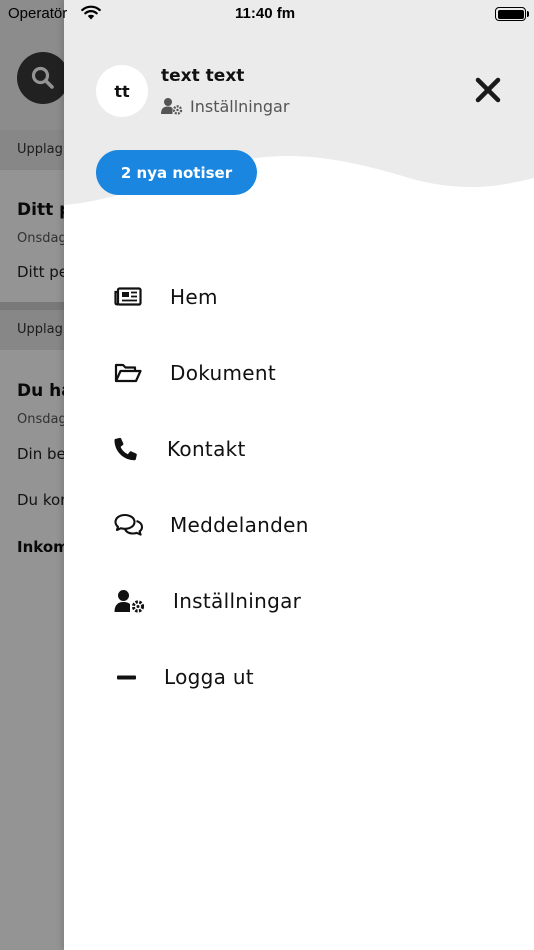 The height and width of the screenshot is (950, 534). What do you see at coordinates (176, 172) in the screenshot?
I see `notifications-button: 2 nya notiser` at bounding box center [176, 172].